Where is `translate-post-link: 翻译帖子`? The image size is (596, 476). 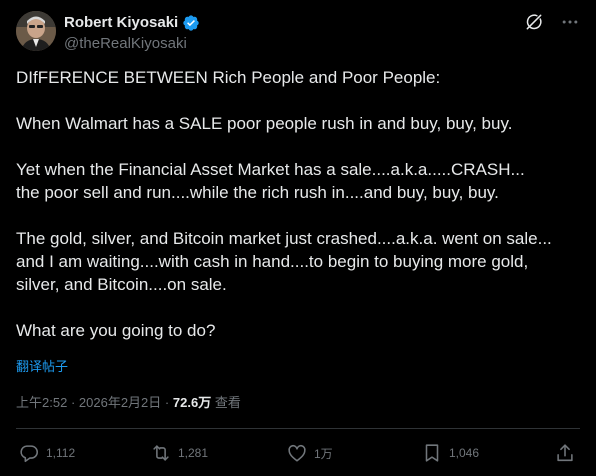
translate-post-link: 翻译帖子 is located at coordinates (42, 367).